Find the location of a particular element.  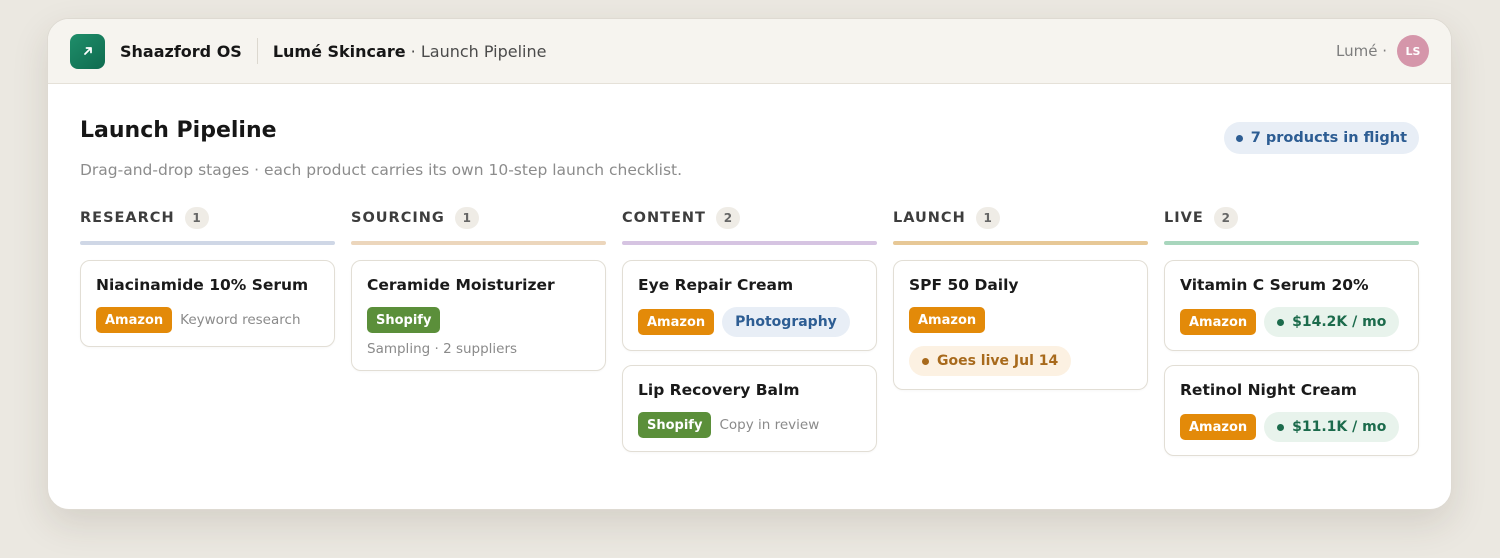

column-header: LIVE 2 is located at coordinates (1291, 218).